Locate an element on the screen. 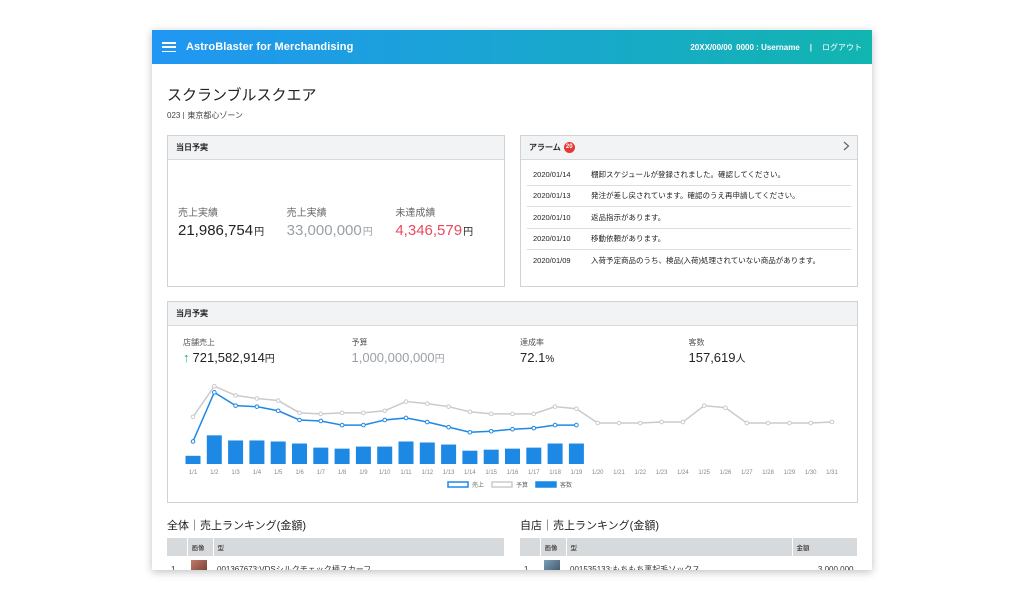 The image size is (1024, 600). x-tick-label: 1/11 is located at coordinates (406, 473).